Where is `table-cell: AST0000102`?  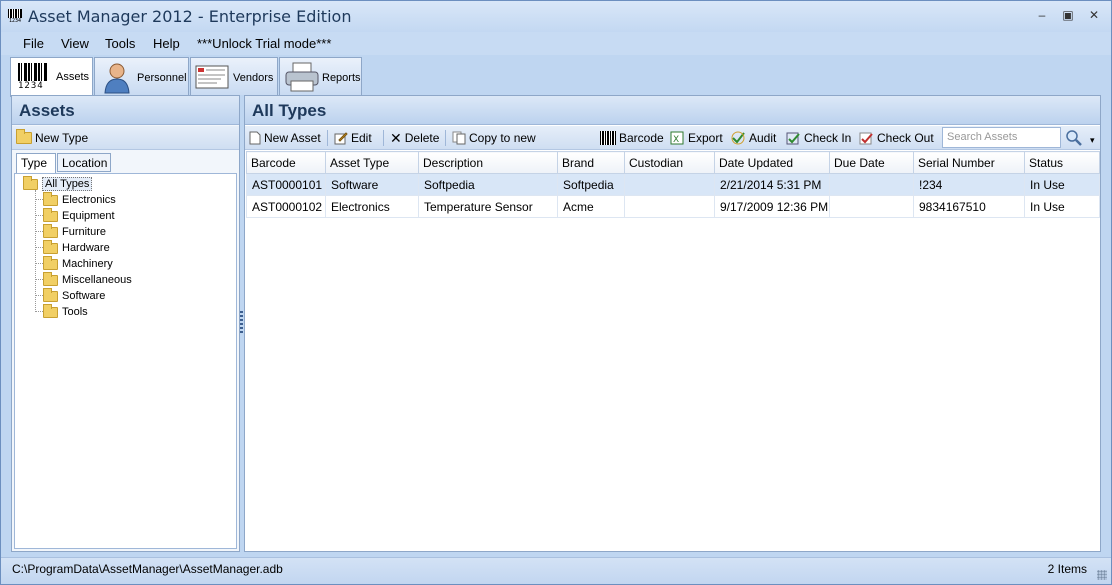
table-cell: AST0000102 is located at coordinates (286, 206).